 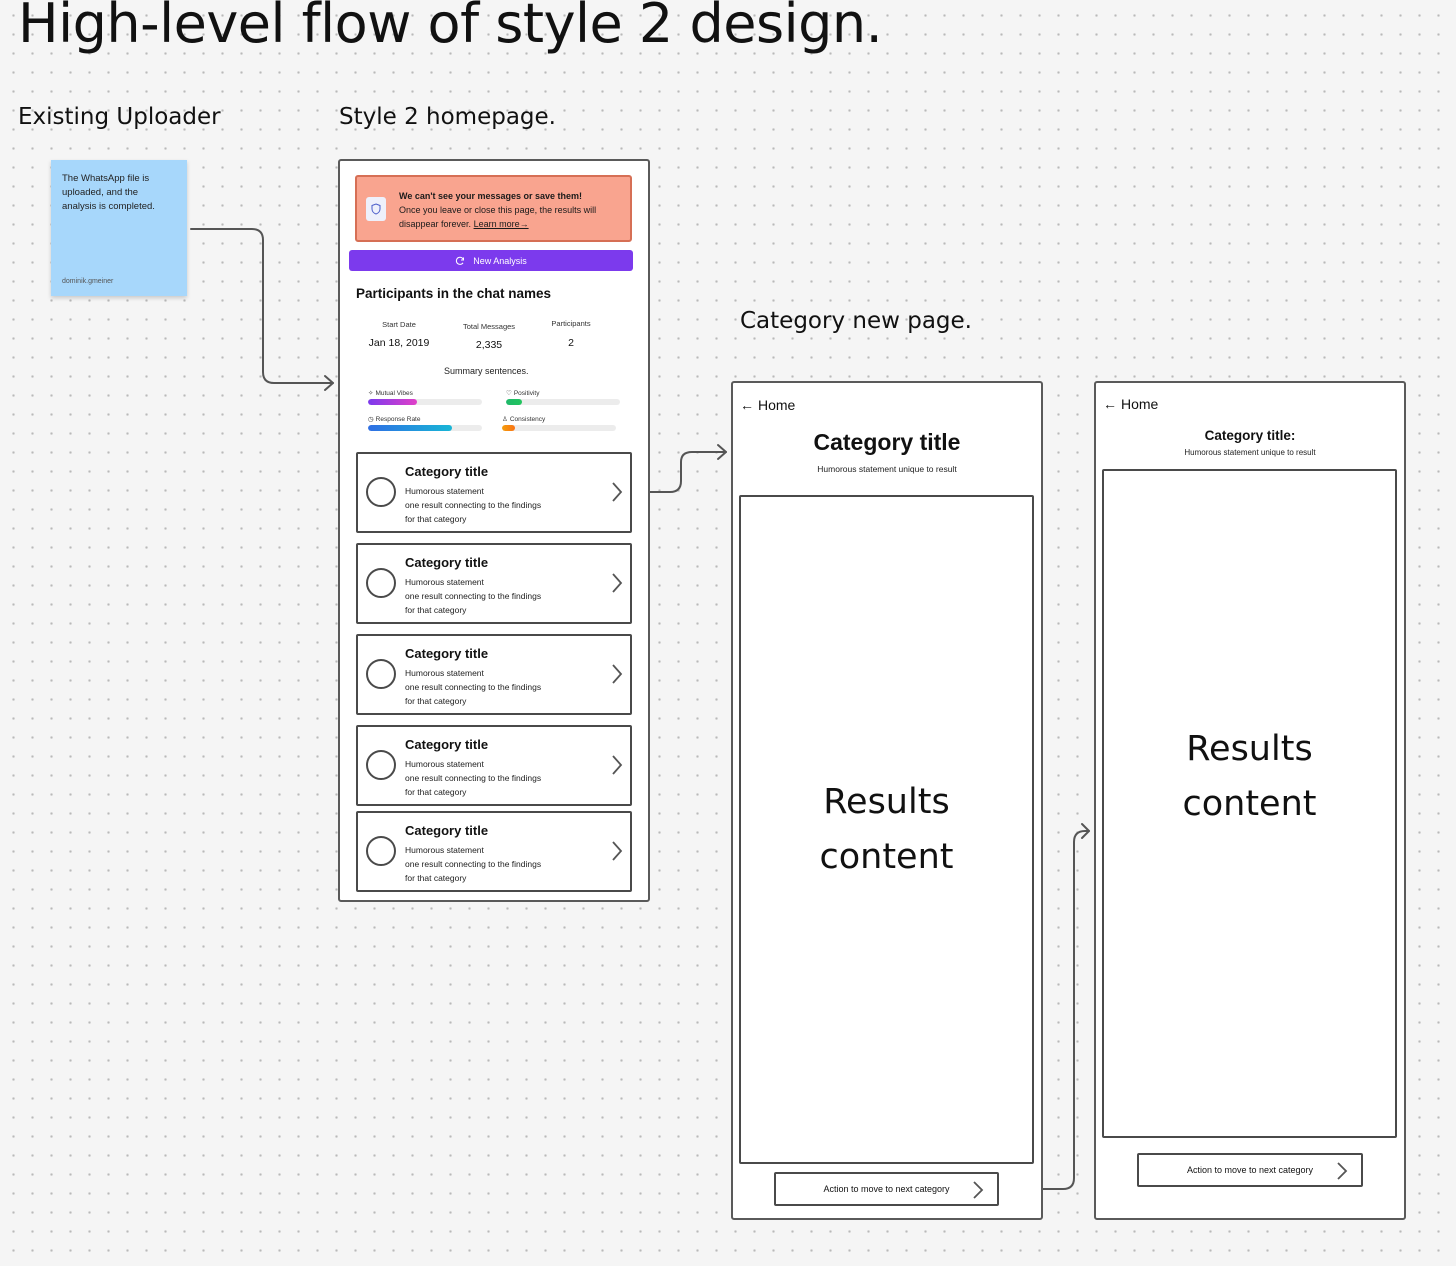 I want to click on response-rate-fill, so click(x=410, y=428).